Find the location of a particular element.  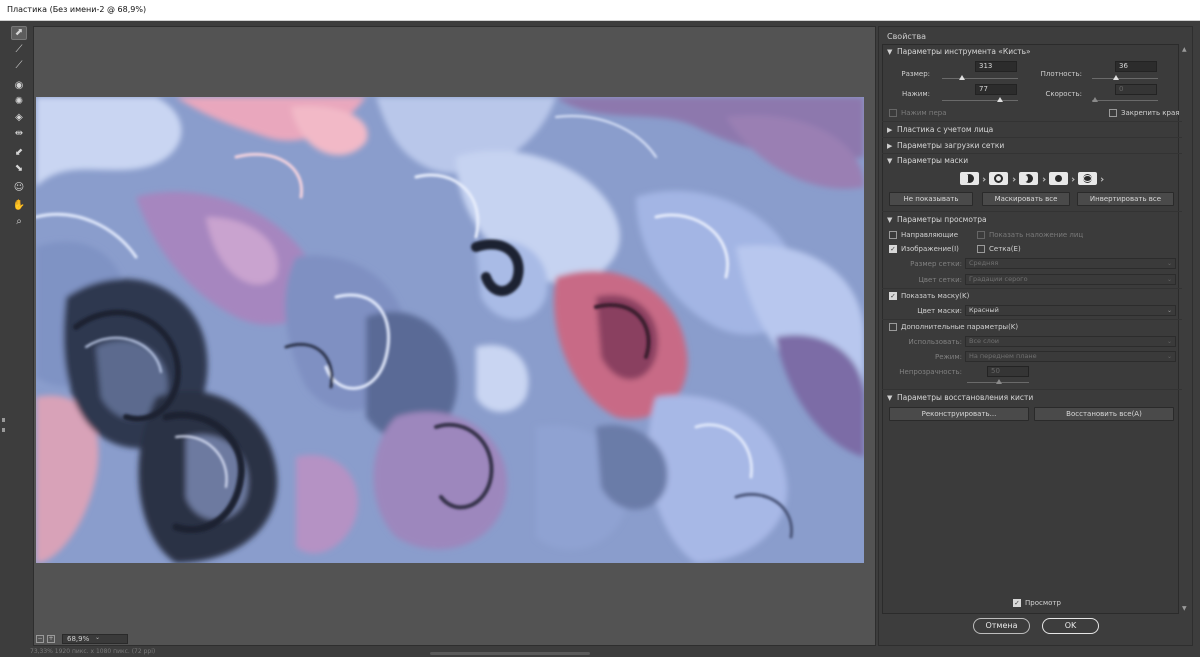

image-checkbox: ✓ is located at coordinates (893, 249).